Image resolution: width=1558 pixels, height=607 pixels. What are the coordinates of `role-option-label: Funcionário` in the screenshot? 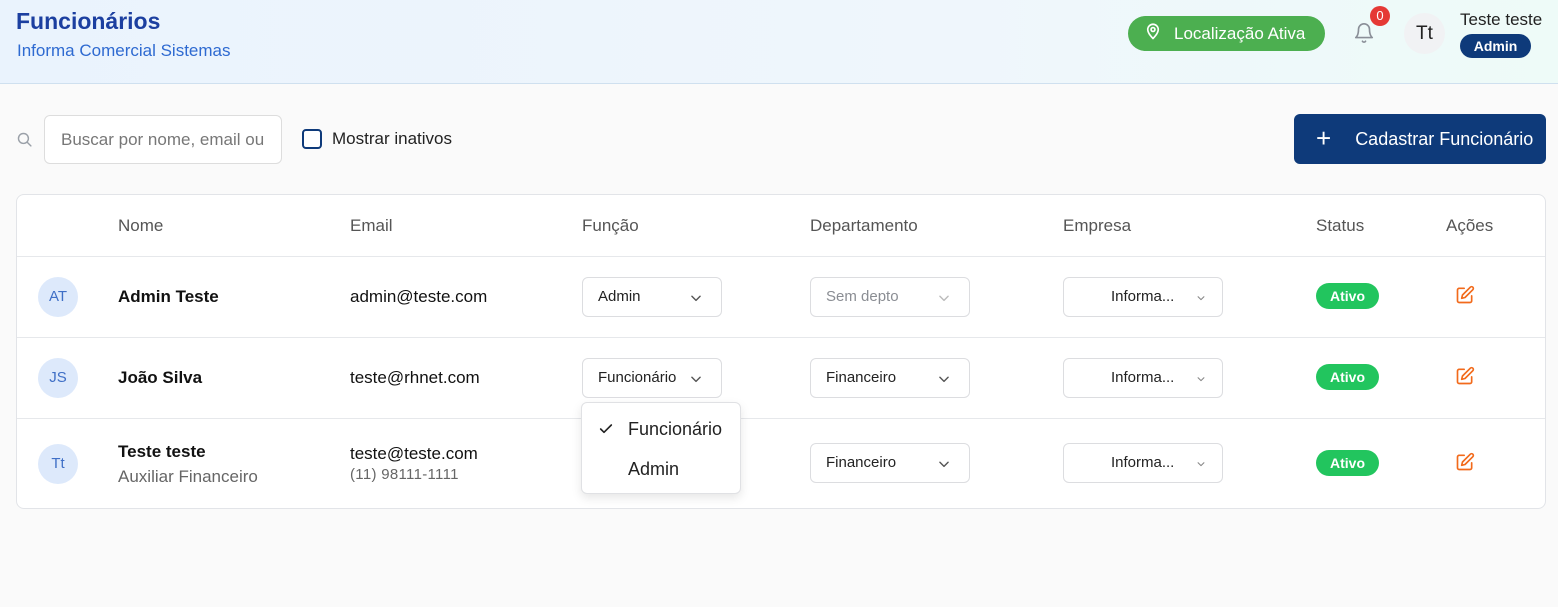 It's located at (675, 429).